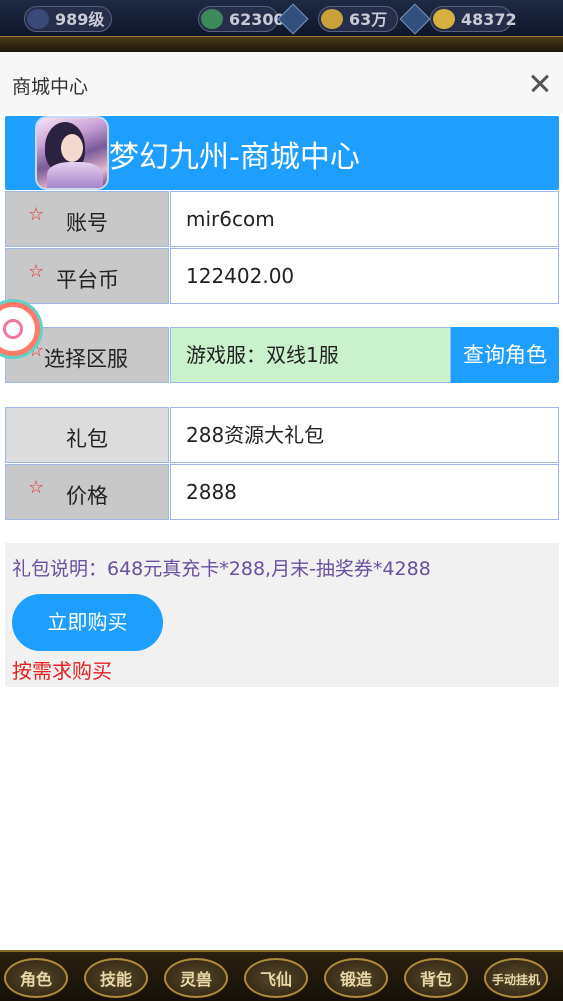 The height and width of the screenshot is (1001, 563). I want to click on gold-display: 63万, so click(358, 19).